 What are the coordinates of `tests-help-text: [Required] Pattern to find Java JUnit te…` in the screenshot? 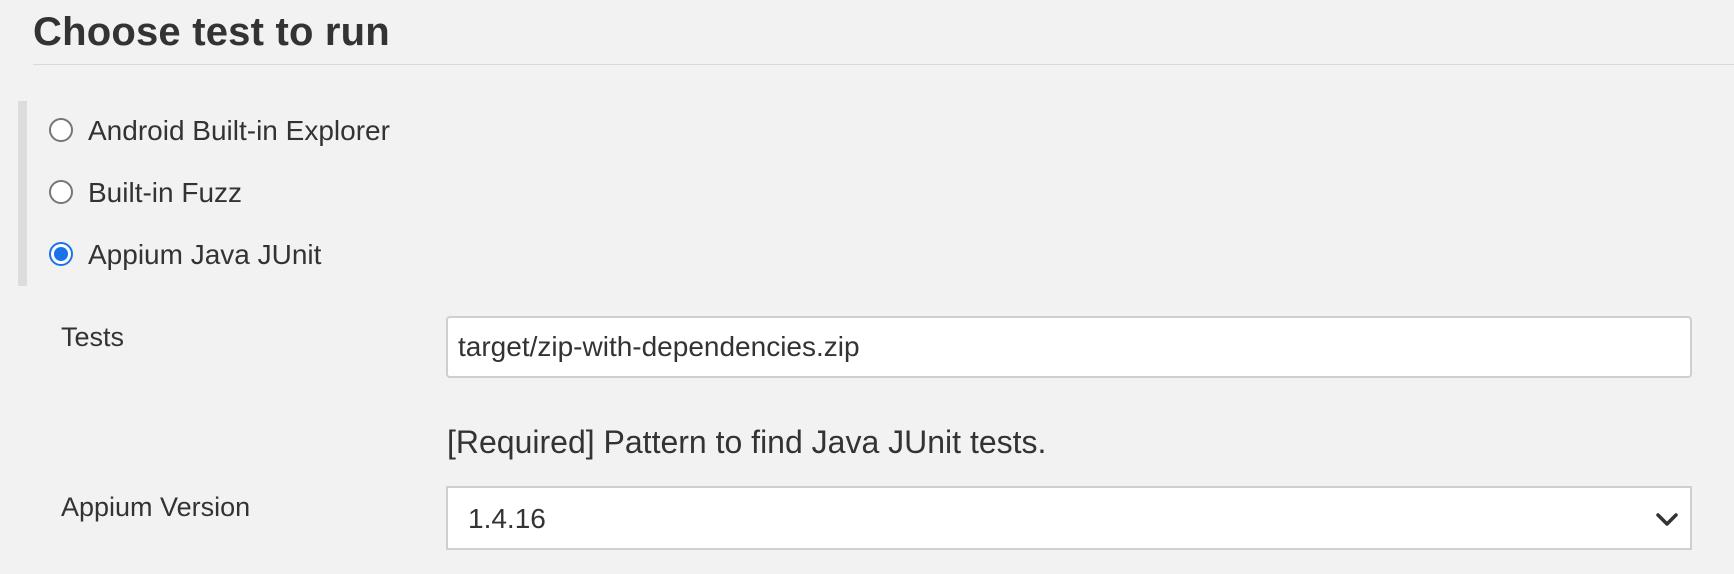 It's located at (747, 442).